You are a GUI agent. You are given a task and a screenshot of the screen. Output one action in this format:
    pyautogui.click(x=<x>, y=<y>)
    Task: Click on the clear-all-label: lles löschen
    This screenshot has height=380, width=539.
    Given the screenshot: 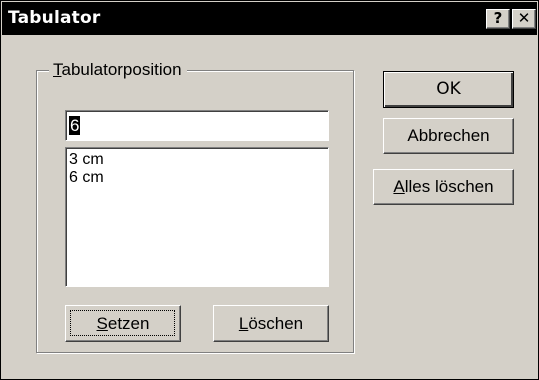 What is the action you would take?
    pyautogui.click(x=449, y=186)
    